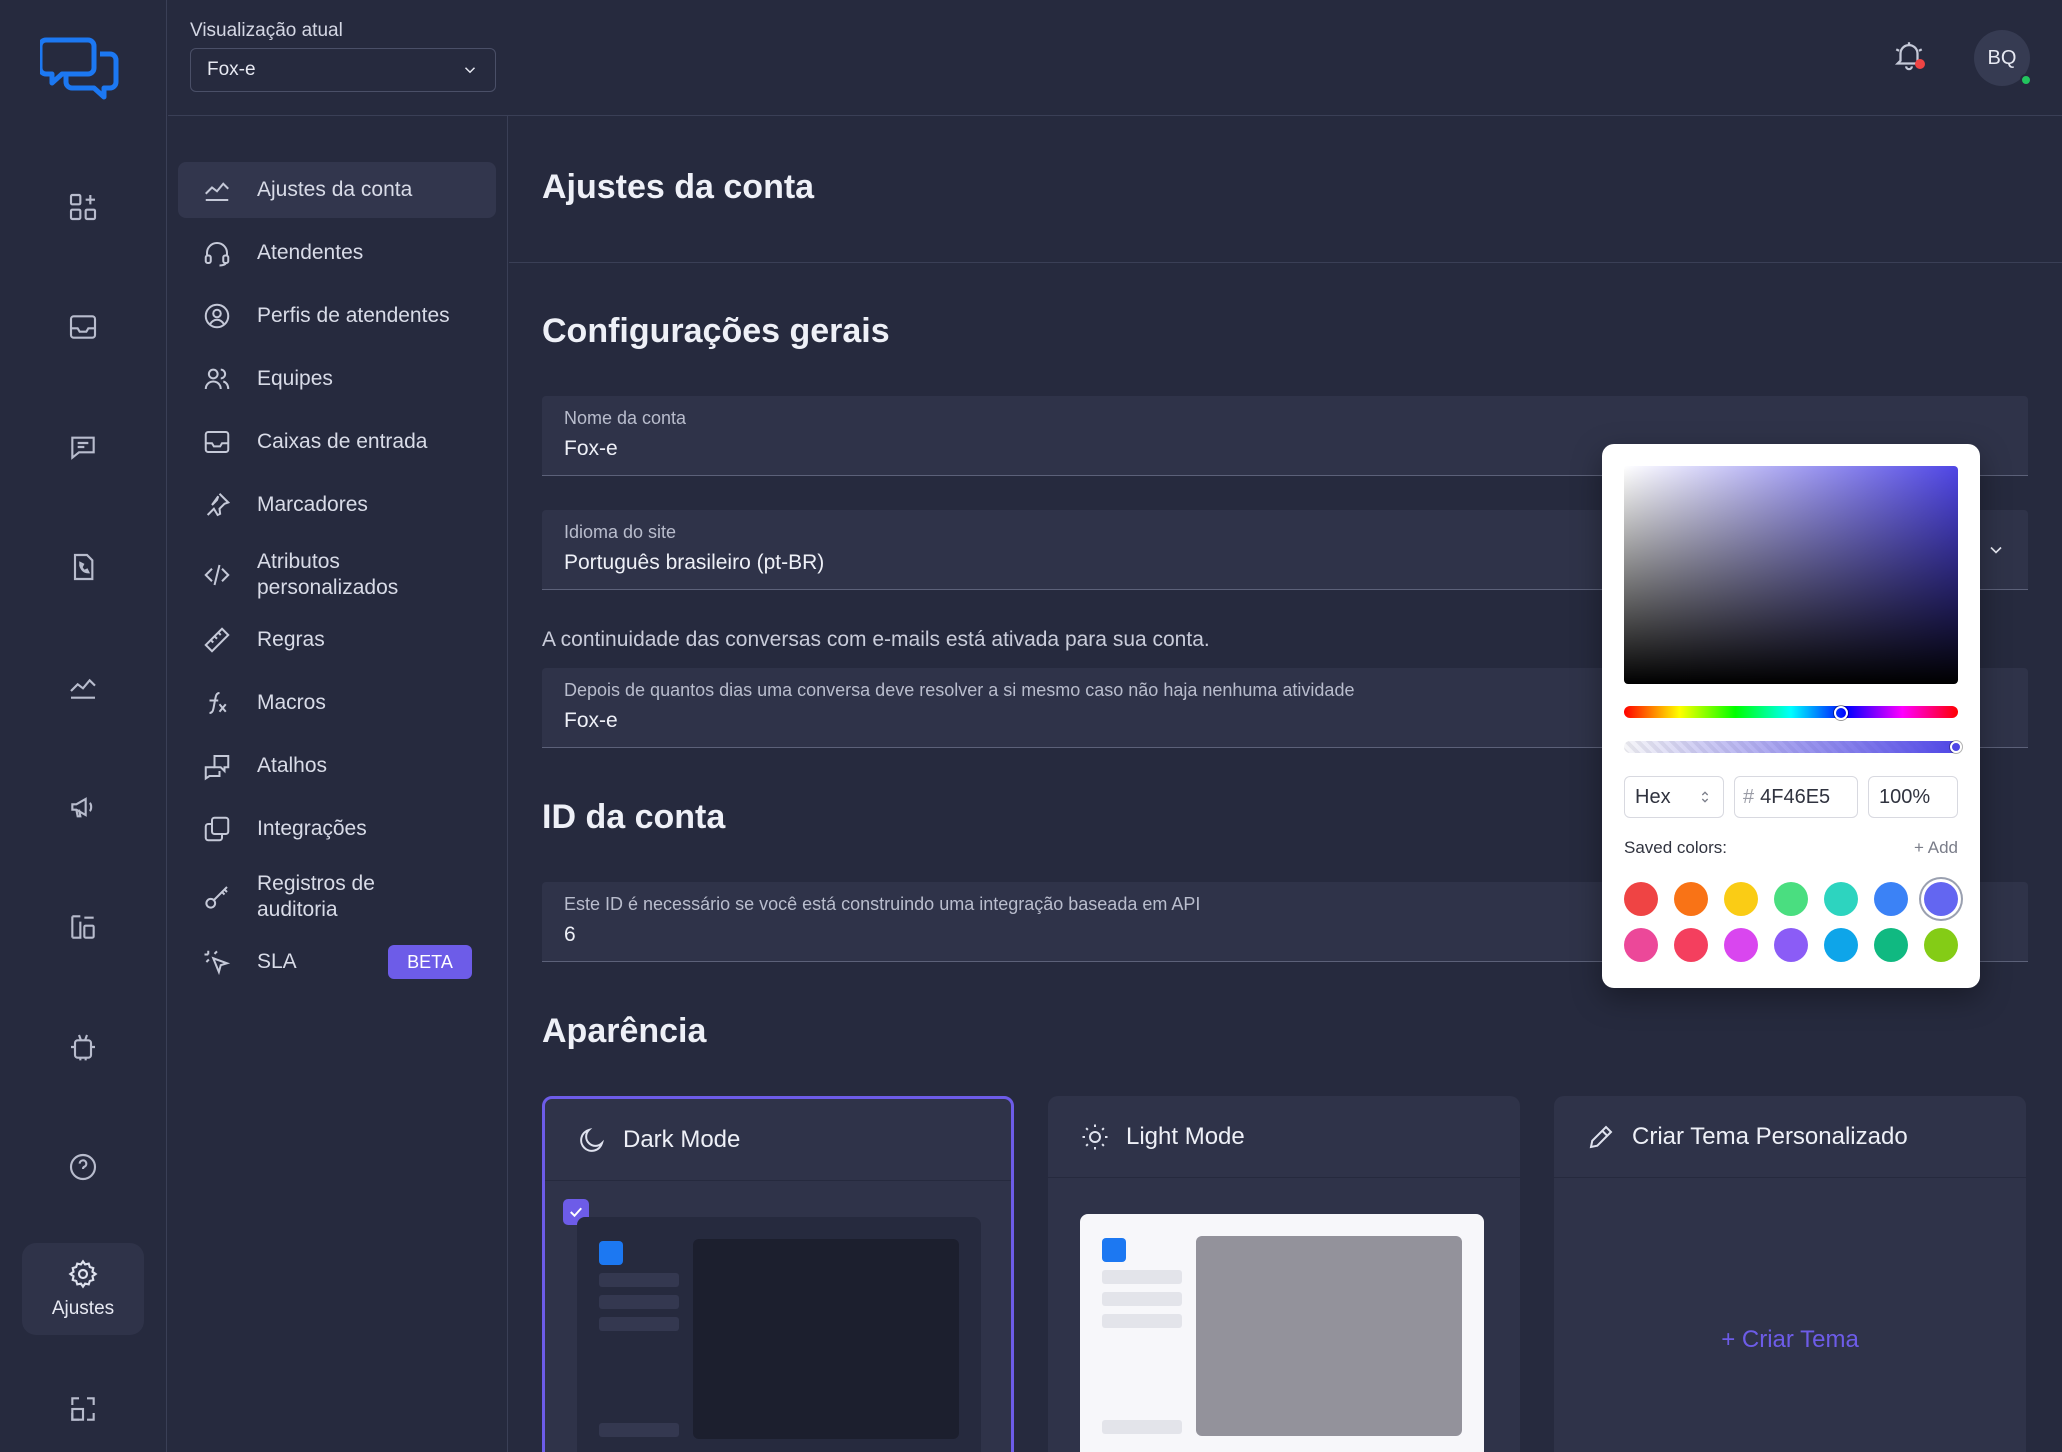 The image size is (2062, 1452). What do you see at coordinates (217, 768) in the screenshot?
I see `chat-bubbles-icon` at bounding box center [217, 768].